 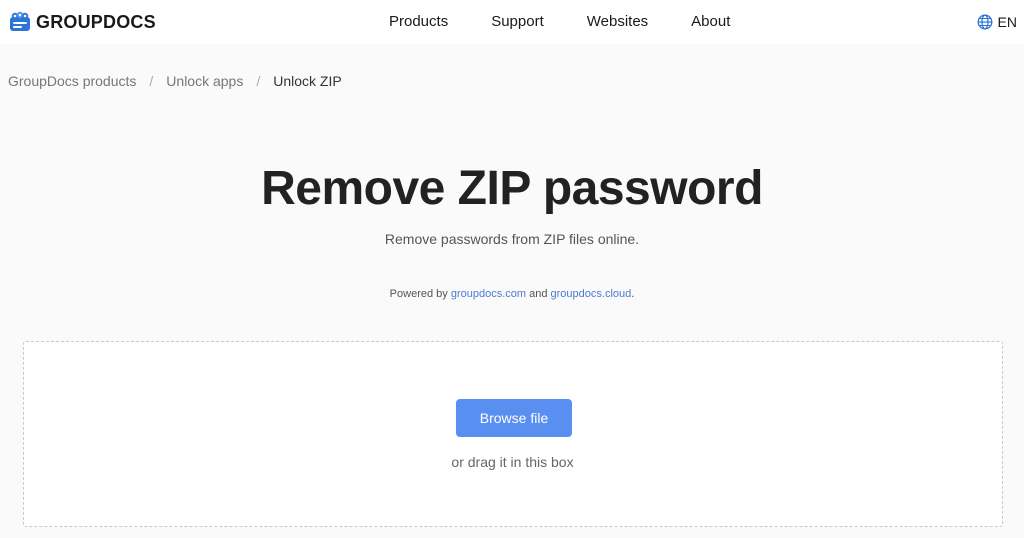 What do you see at coordinates (538, 294) in the screenshot?
I see `powered-conj: and` at bounding box center [538, 294].